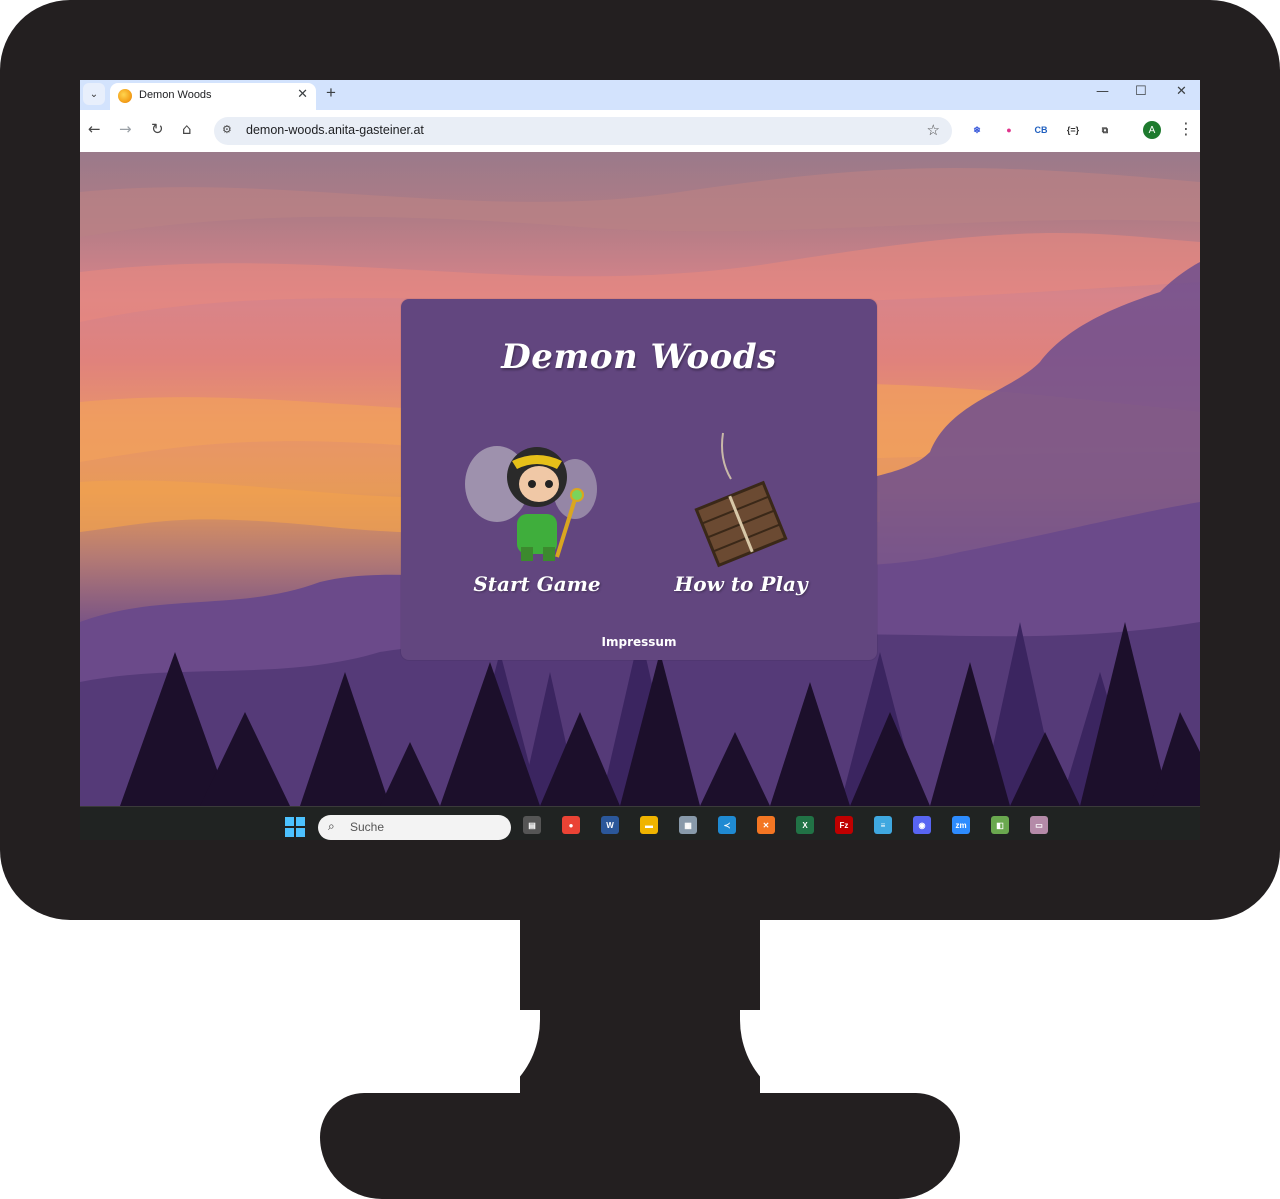 This screenshot has height=1199, width=1280. I want to click on filezilla-icon: Fz, so click(844, 825).